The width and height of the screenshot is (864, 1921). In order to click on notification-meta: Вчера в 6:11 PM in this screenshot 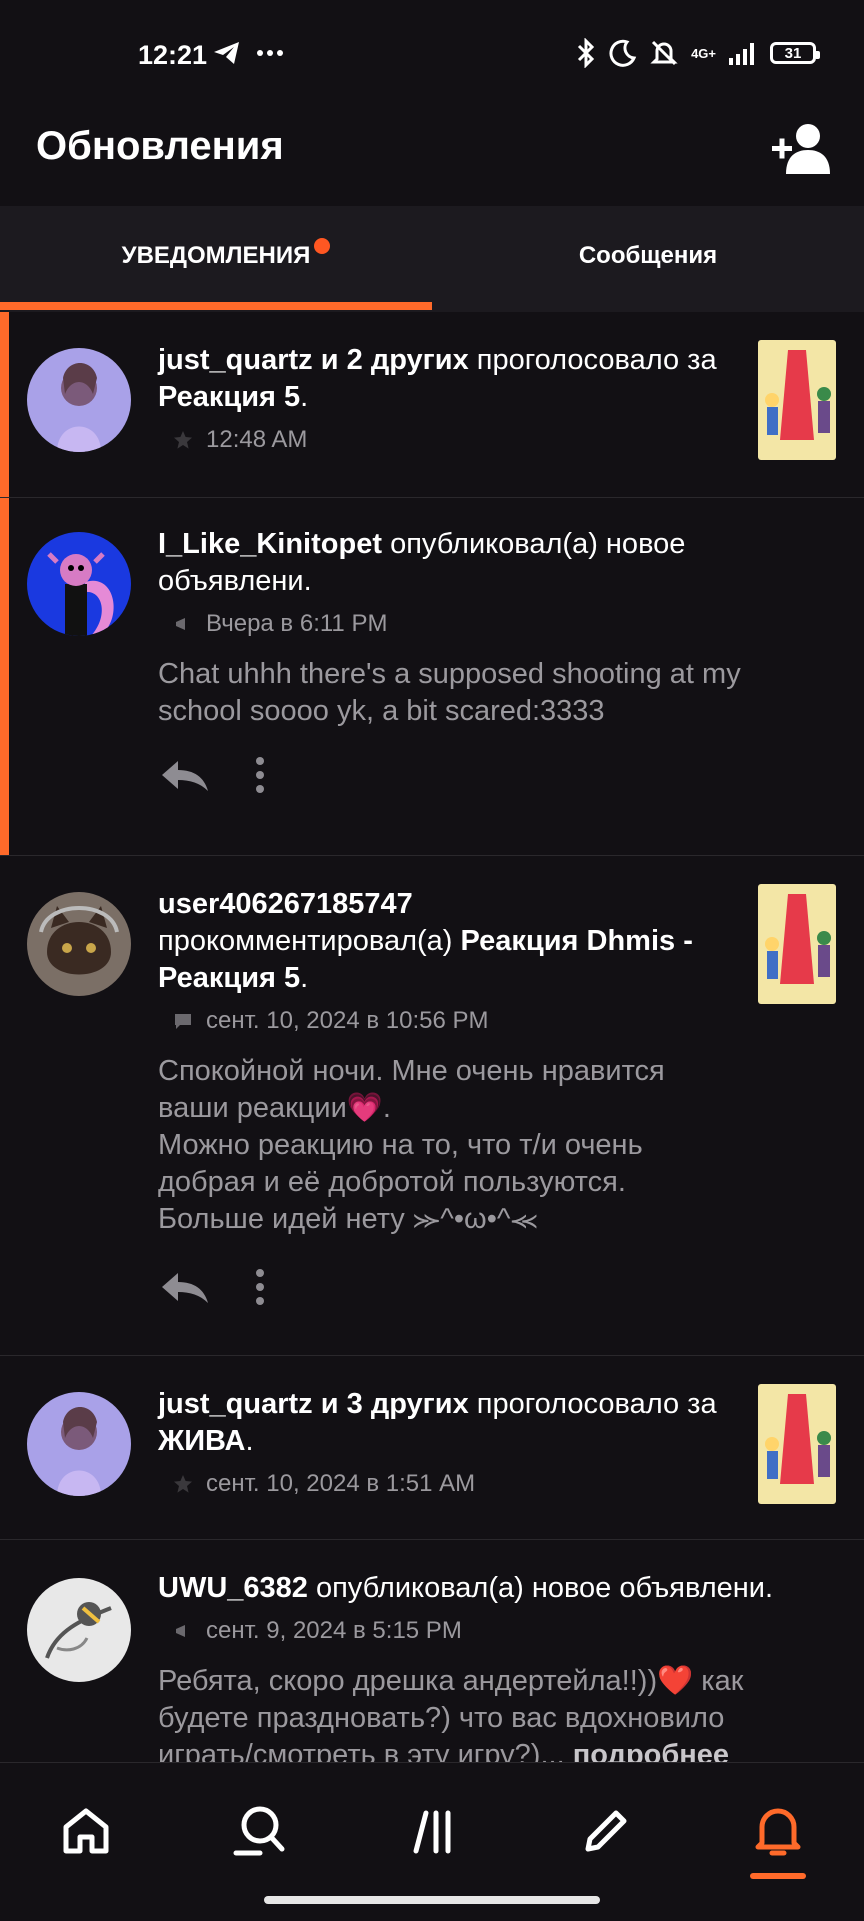, I will do `click(495, 624)`.